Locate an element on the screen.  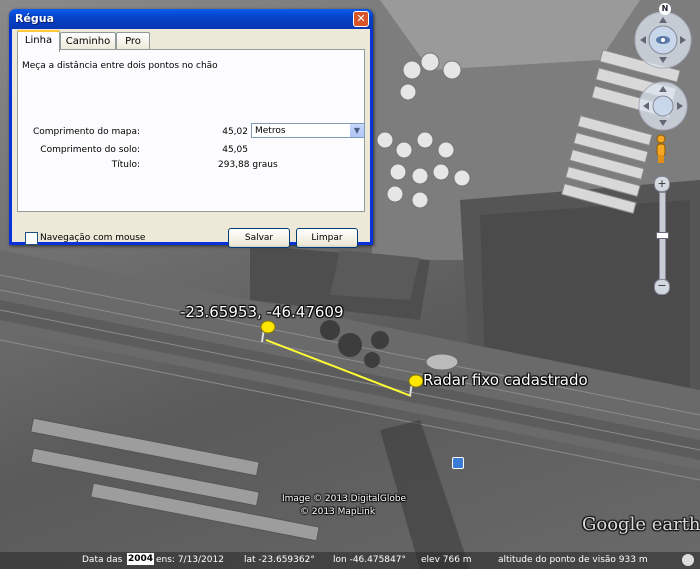
north-button: N is located at coordinates (665, 9).